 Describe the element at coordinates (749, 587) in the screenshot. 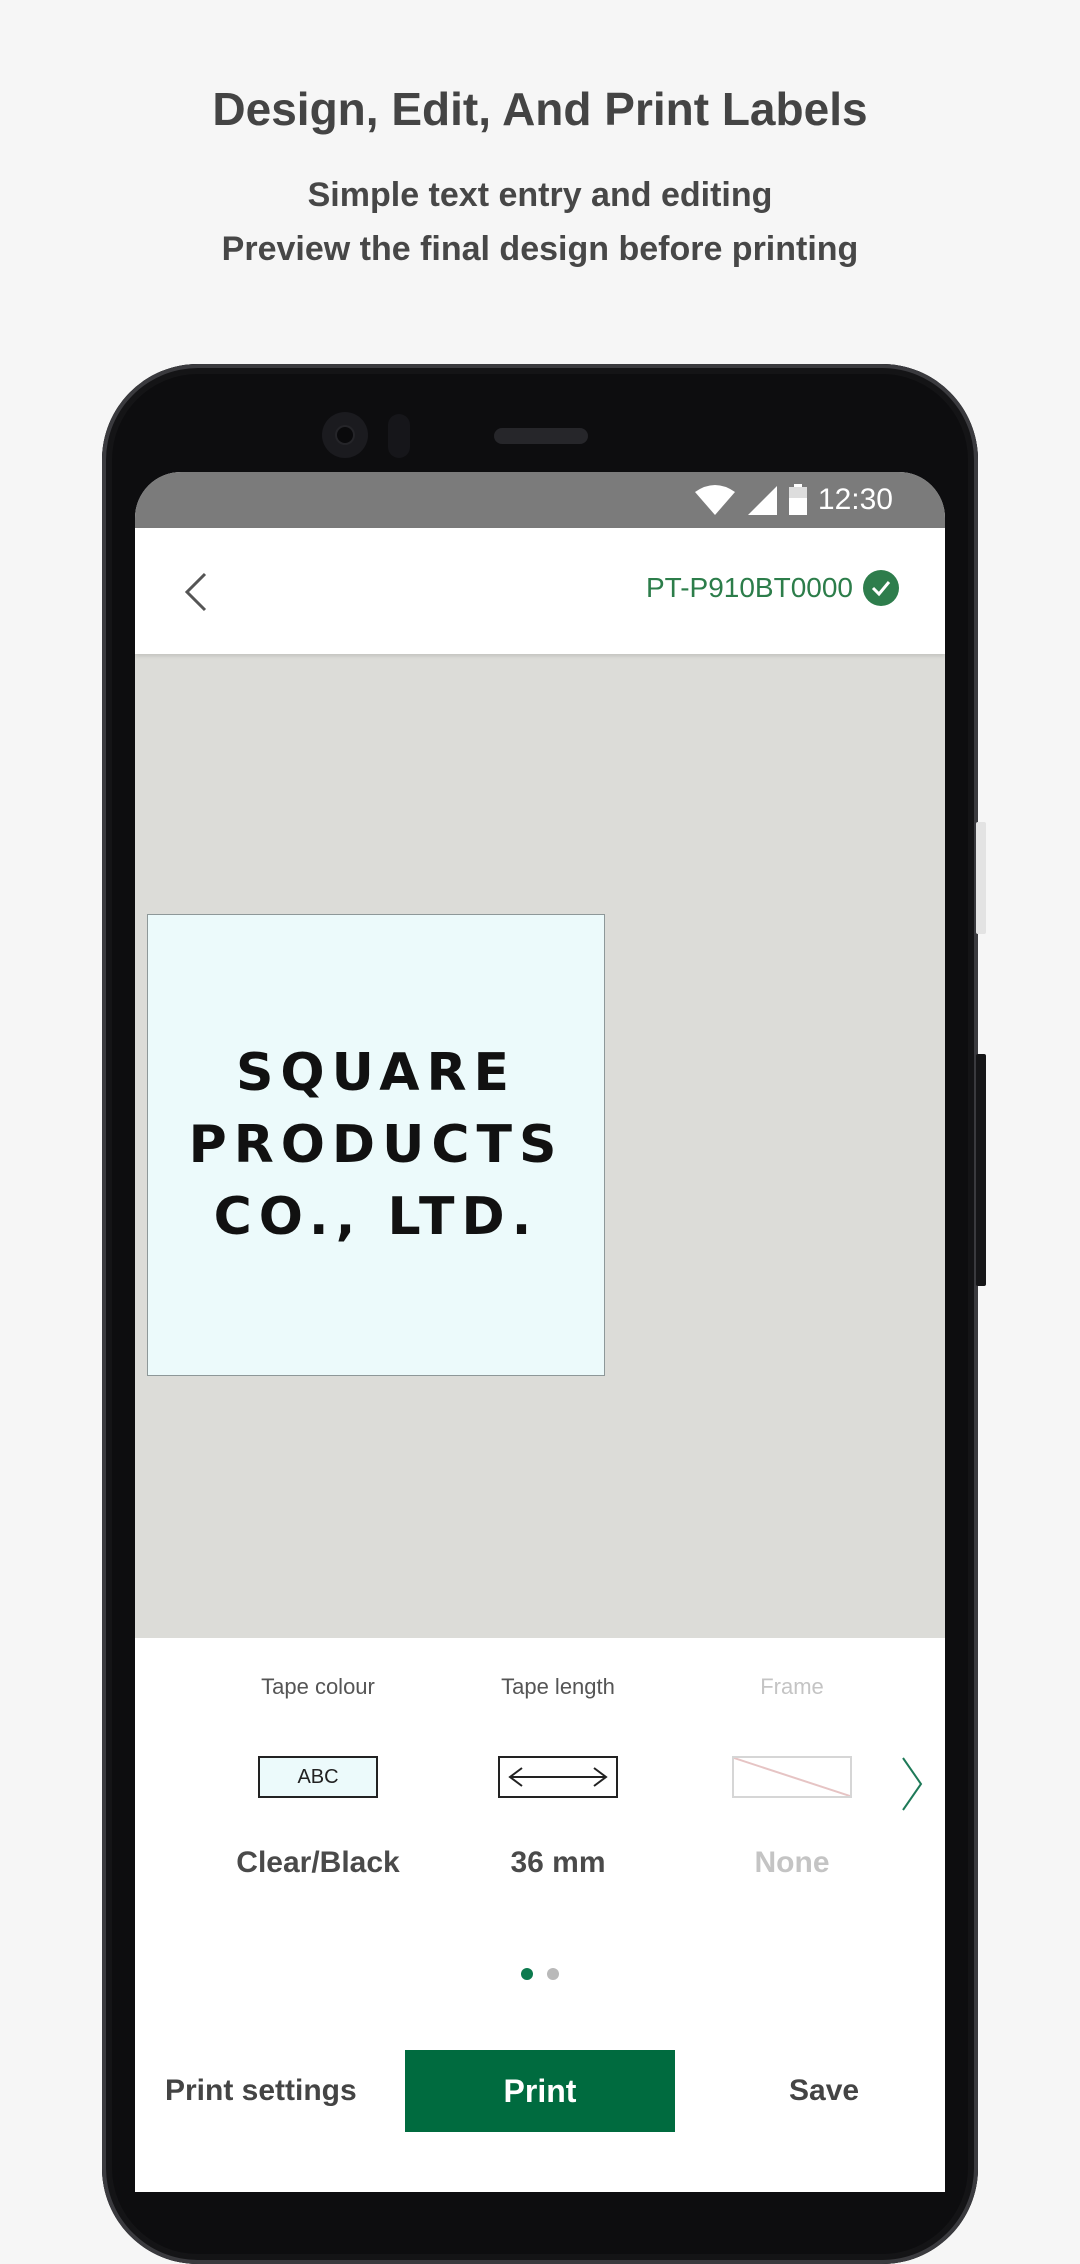

I see `printer-name: PT-P910BT0000` at that location.